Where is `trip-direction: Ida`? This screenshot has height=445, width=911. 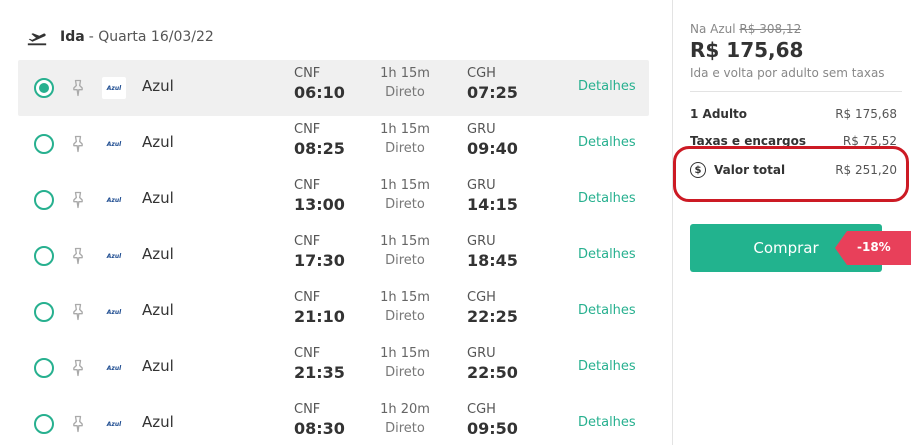 trip-direction: Ida is located at coordinates (72, 37).